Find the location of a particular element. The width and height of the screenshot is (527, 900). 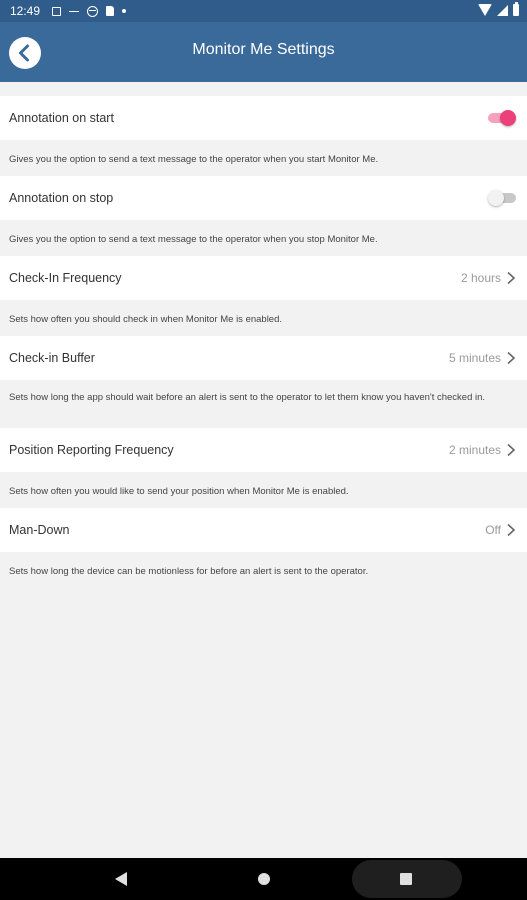

wifi-icon is located at coordinates (485, 10).